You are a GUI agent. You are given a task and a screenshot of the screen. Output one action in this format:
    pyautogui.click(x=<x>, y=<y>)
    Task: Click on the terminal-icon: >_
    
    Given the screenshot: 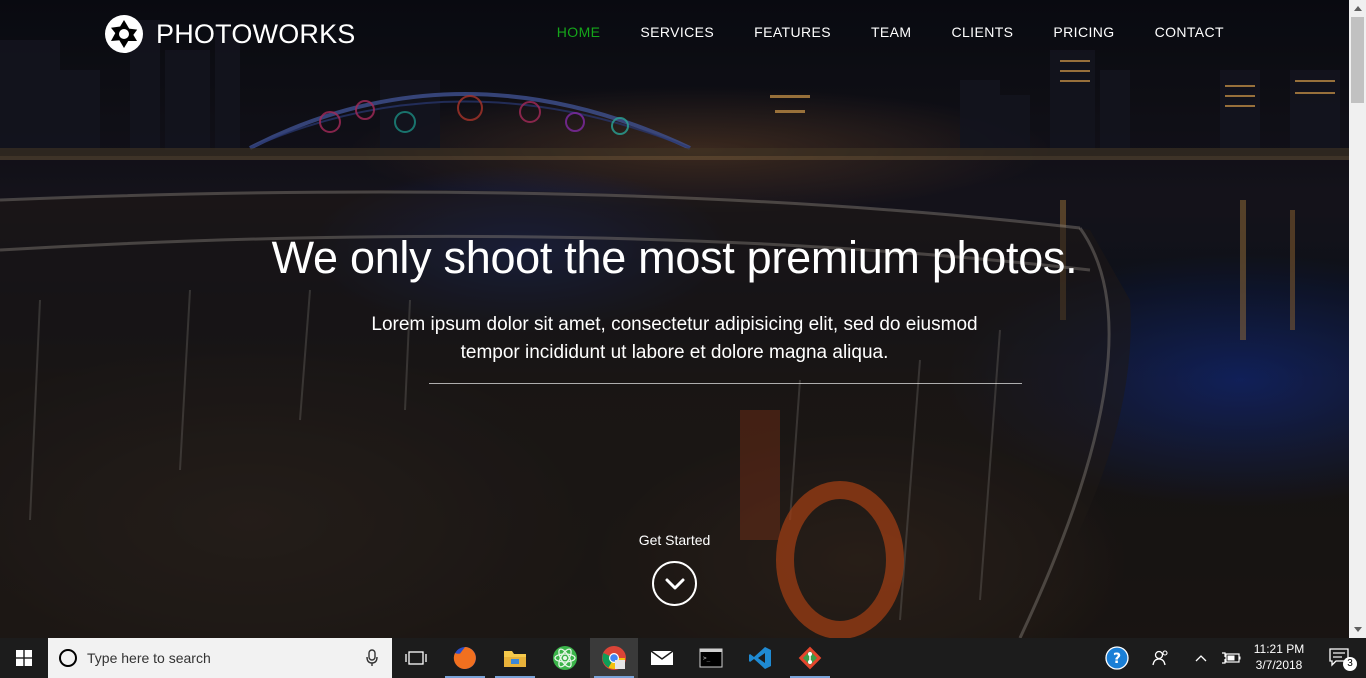 What is the action you would take?
    pyautogui.click(x=711, y=658)
    